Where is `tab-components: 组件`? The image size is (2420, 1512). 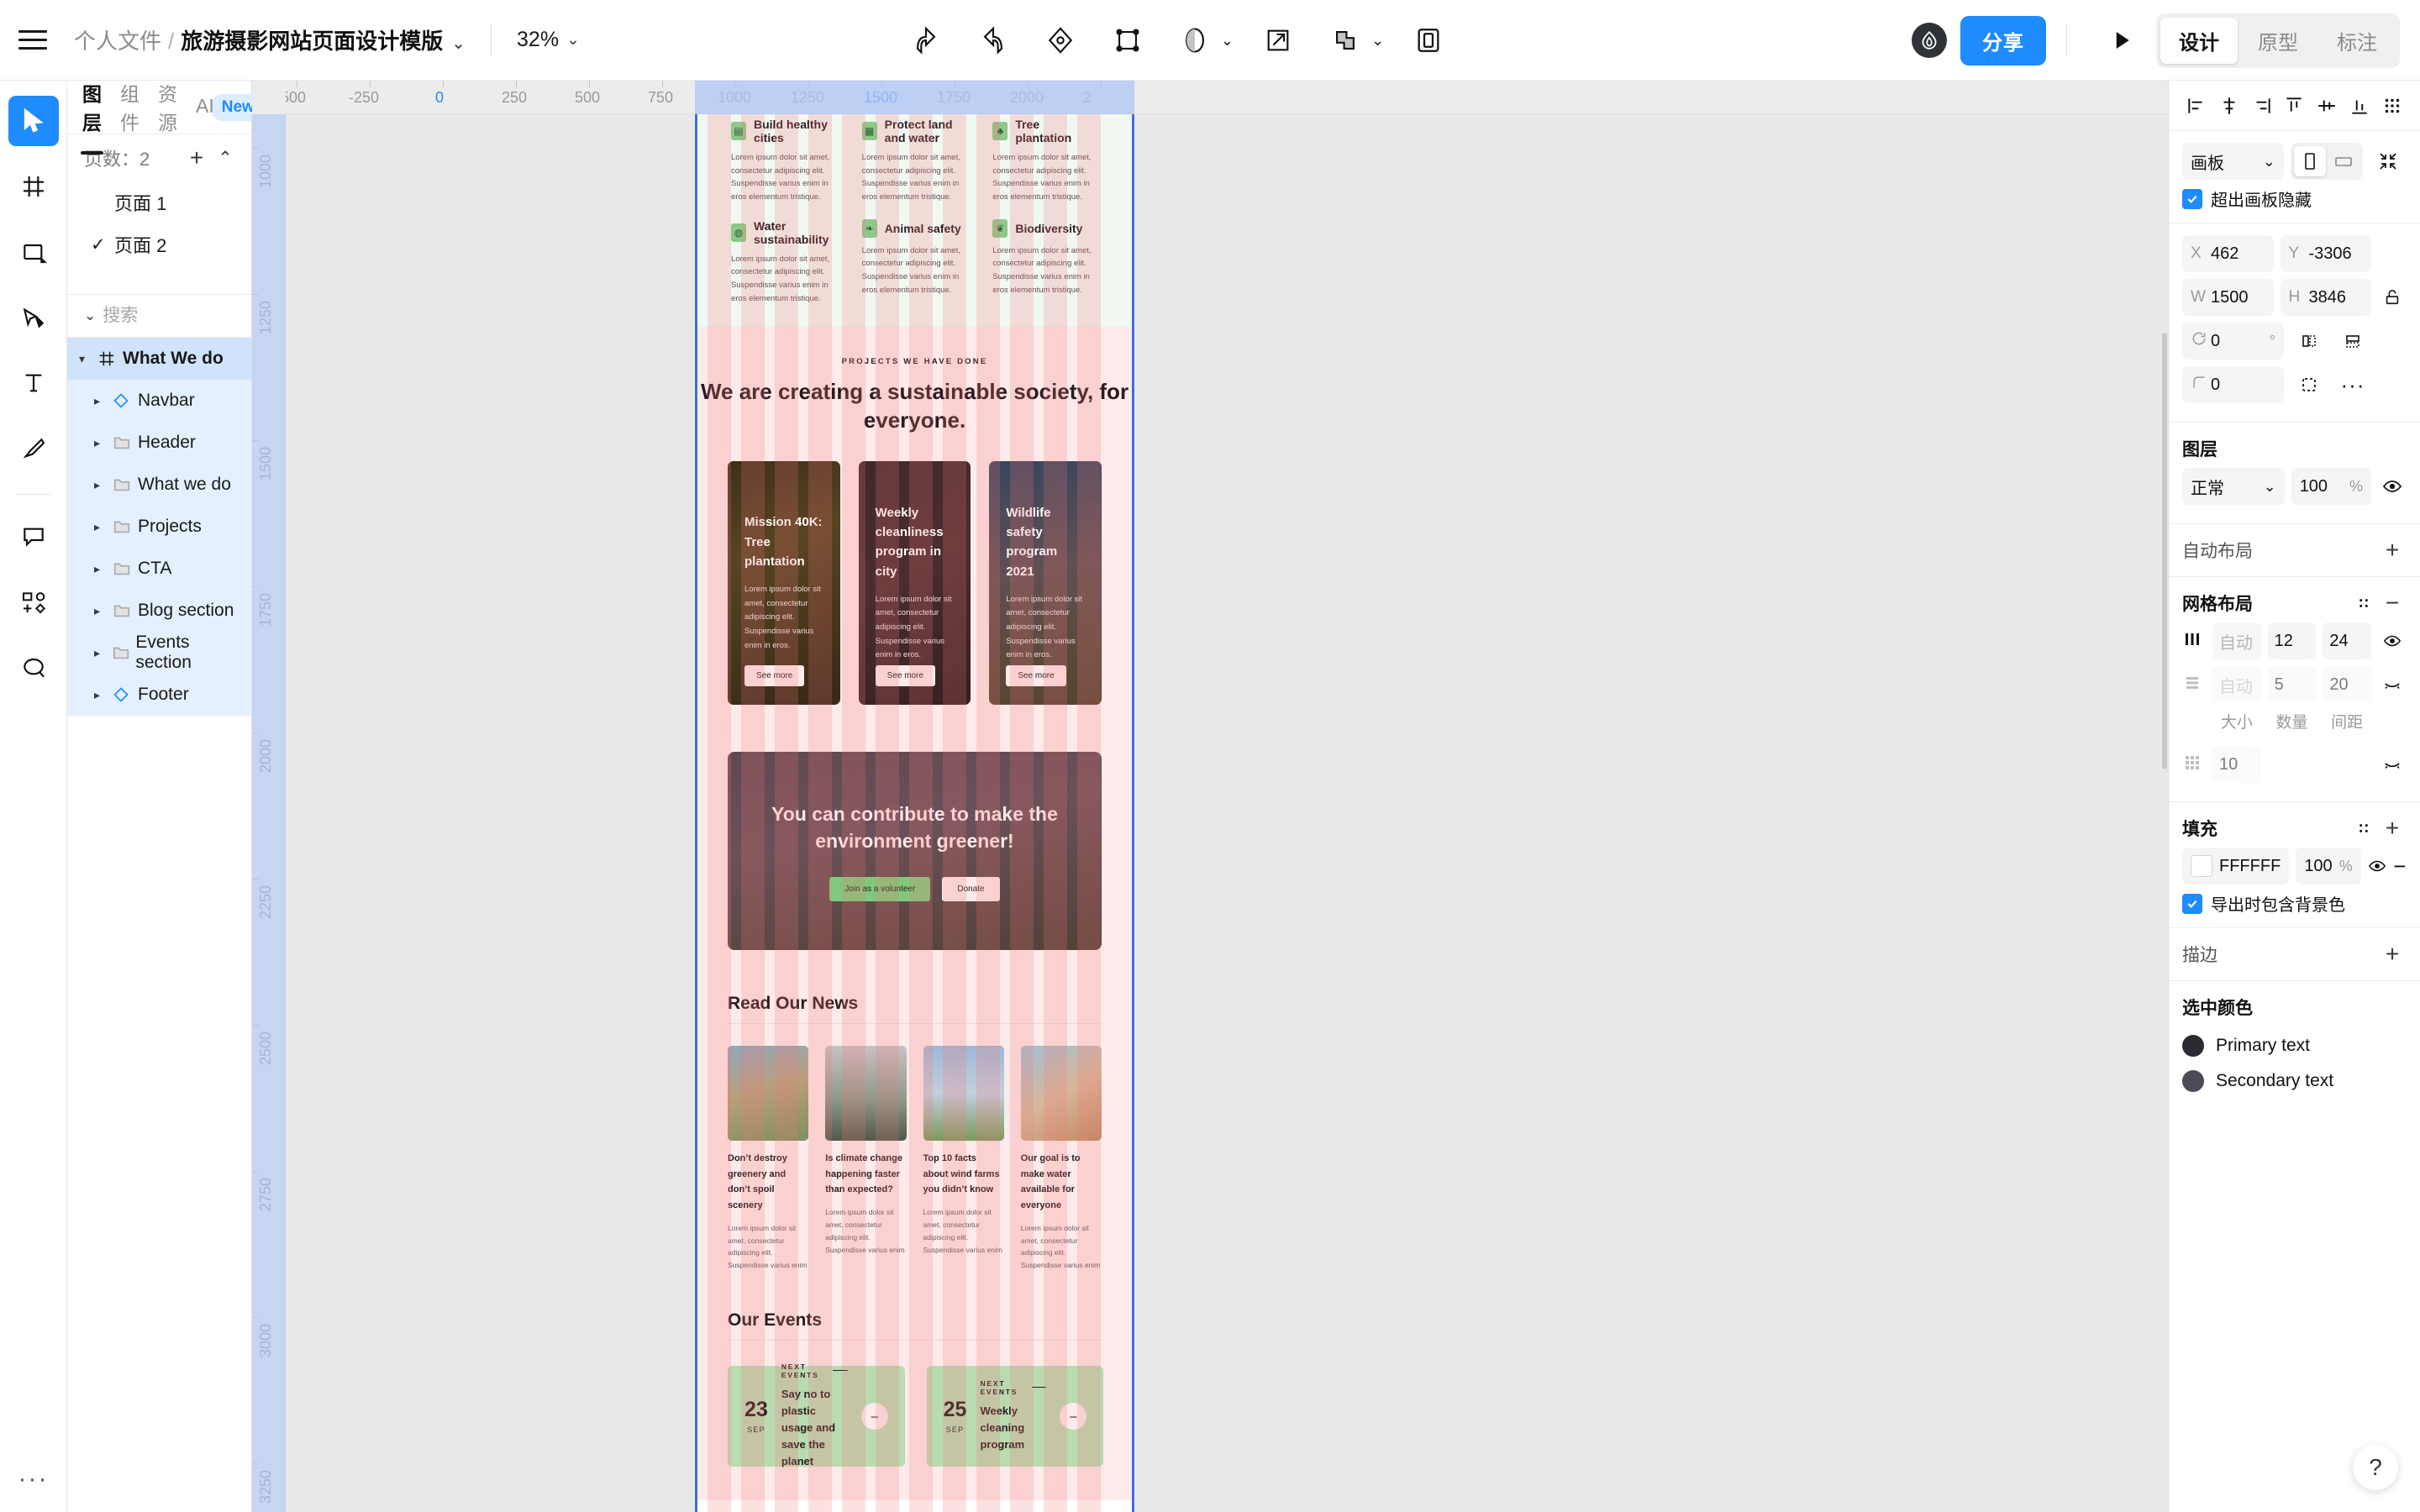
tab-components: 组件 is located at coordinates (129, 107).